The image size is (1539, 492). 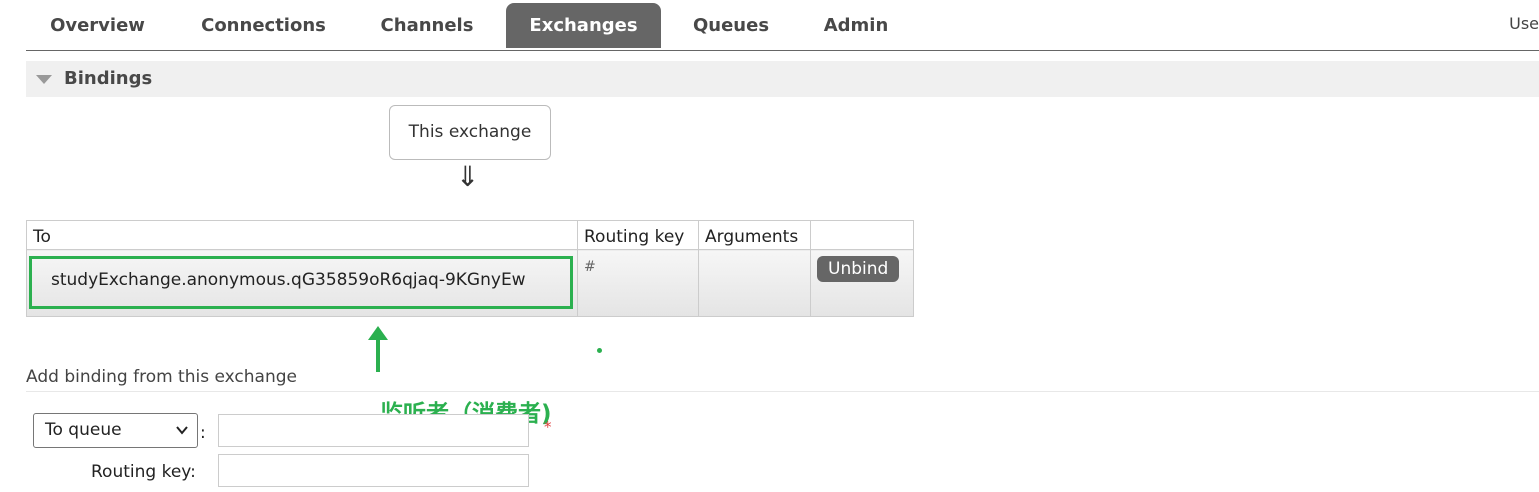 I want to click on chevron-down-icon, so click(x=182, y=430).